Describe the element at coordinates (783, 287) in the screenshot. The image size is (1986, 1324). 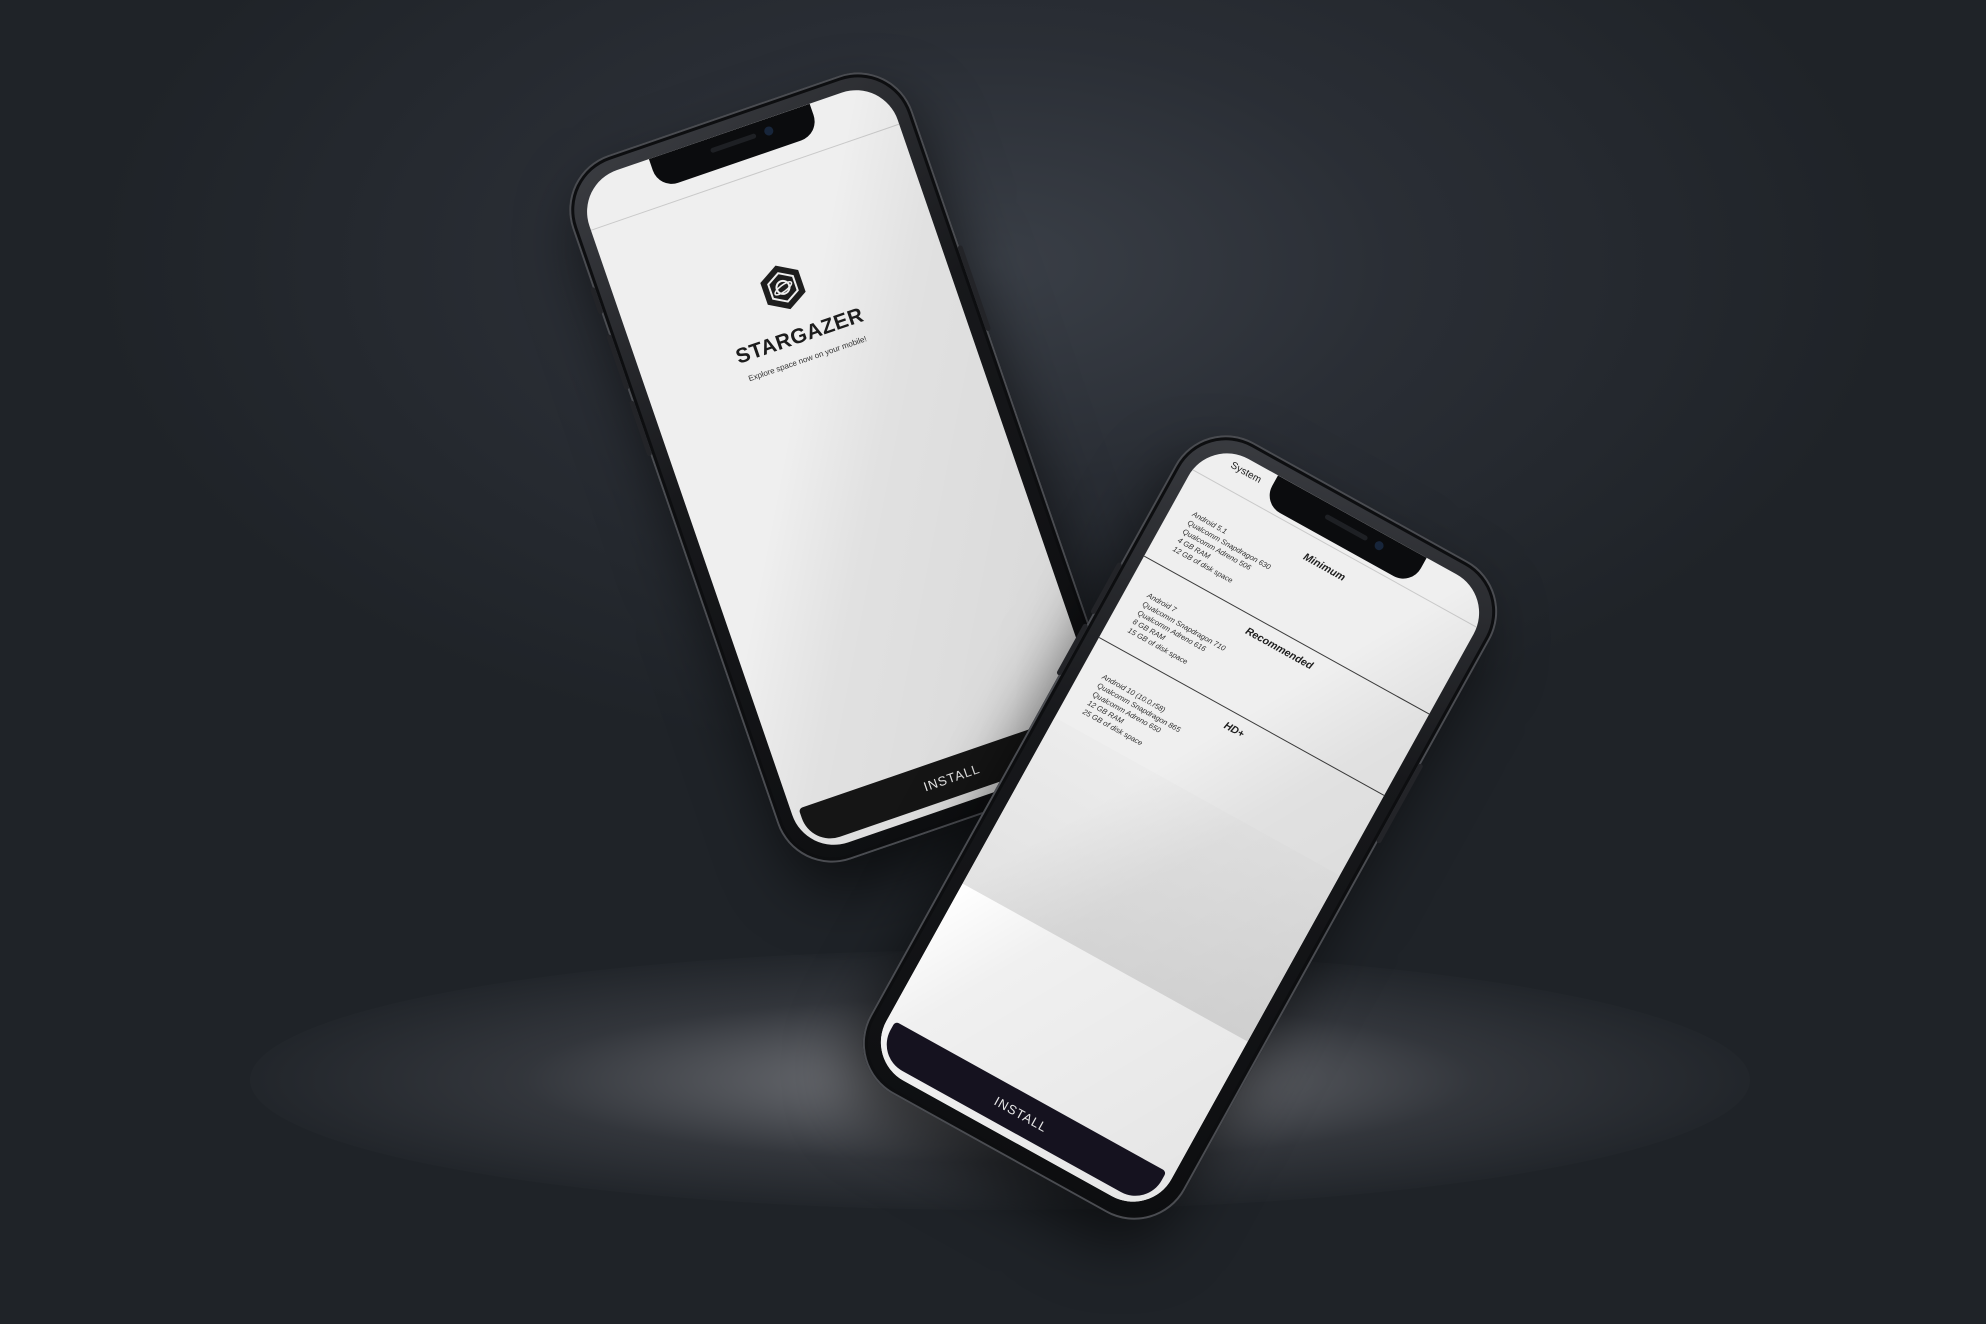
I see `hexagon-planet-icon` at that location.